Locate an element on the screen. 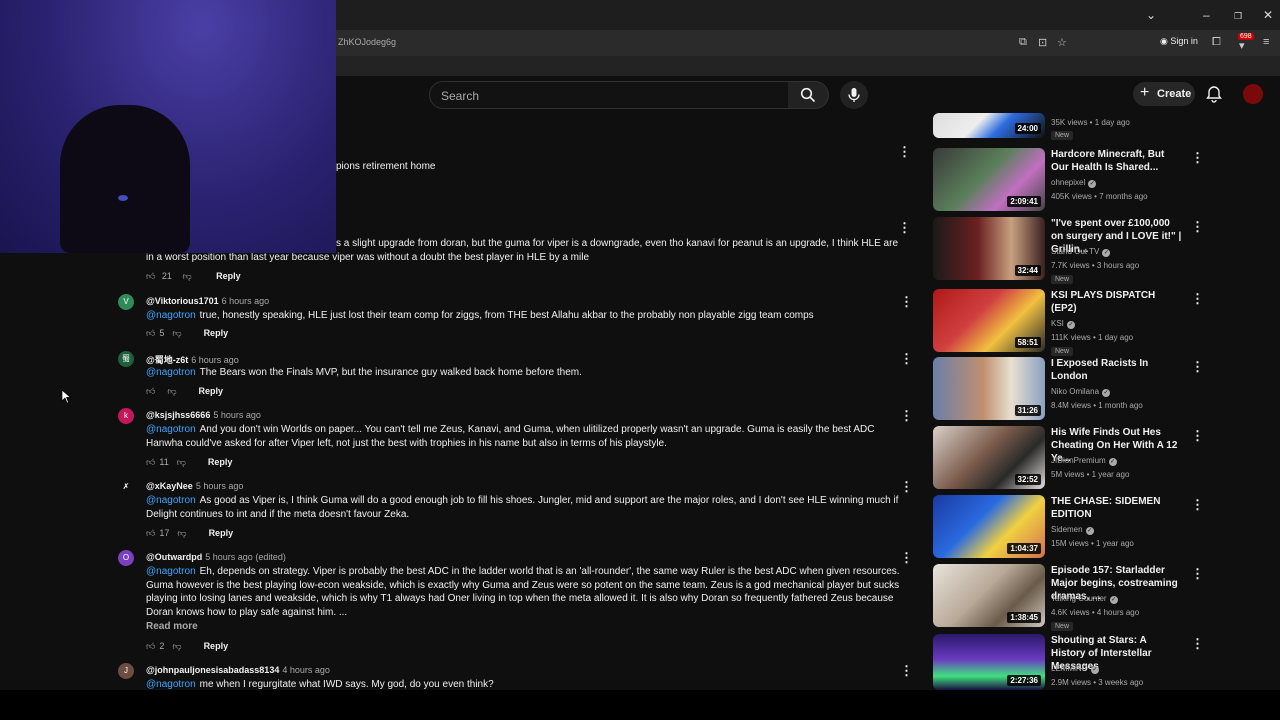 This screenshot has width=1280, height=720. save-page-icon: ⊡ is located at coordinates (1042, 42).